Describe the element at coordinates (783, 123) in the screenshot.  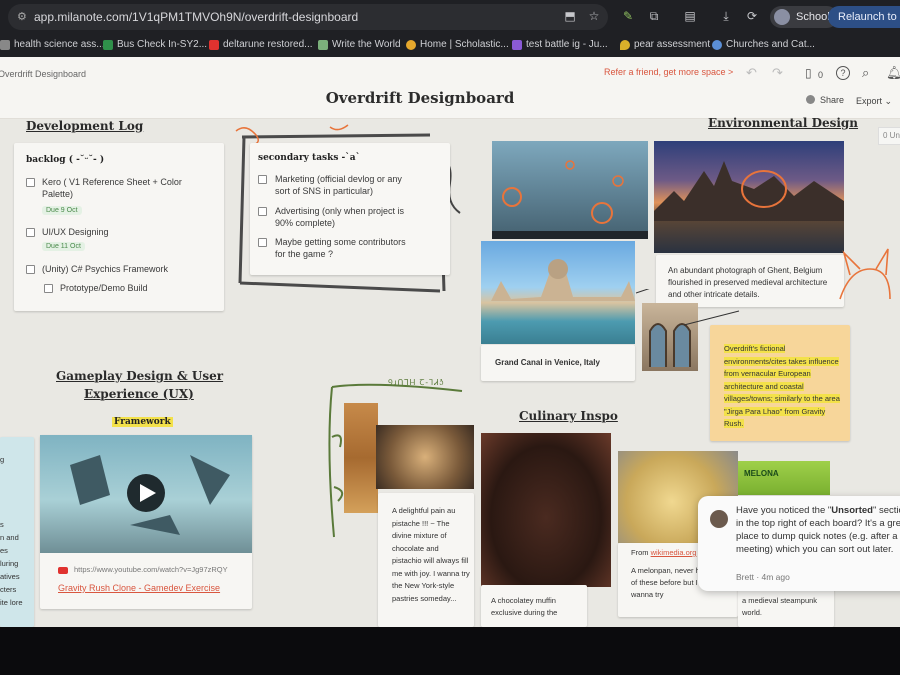
I see `env-heading: Environmental Design` at that location.